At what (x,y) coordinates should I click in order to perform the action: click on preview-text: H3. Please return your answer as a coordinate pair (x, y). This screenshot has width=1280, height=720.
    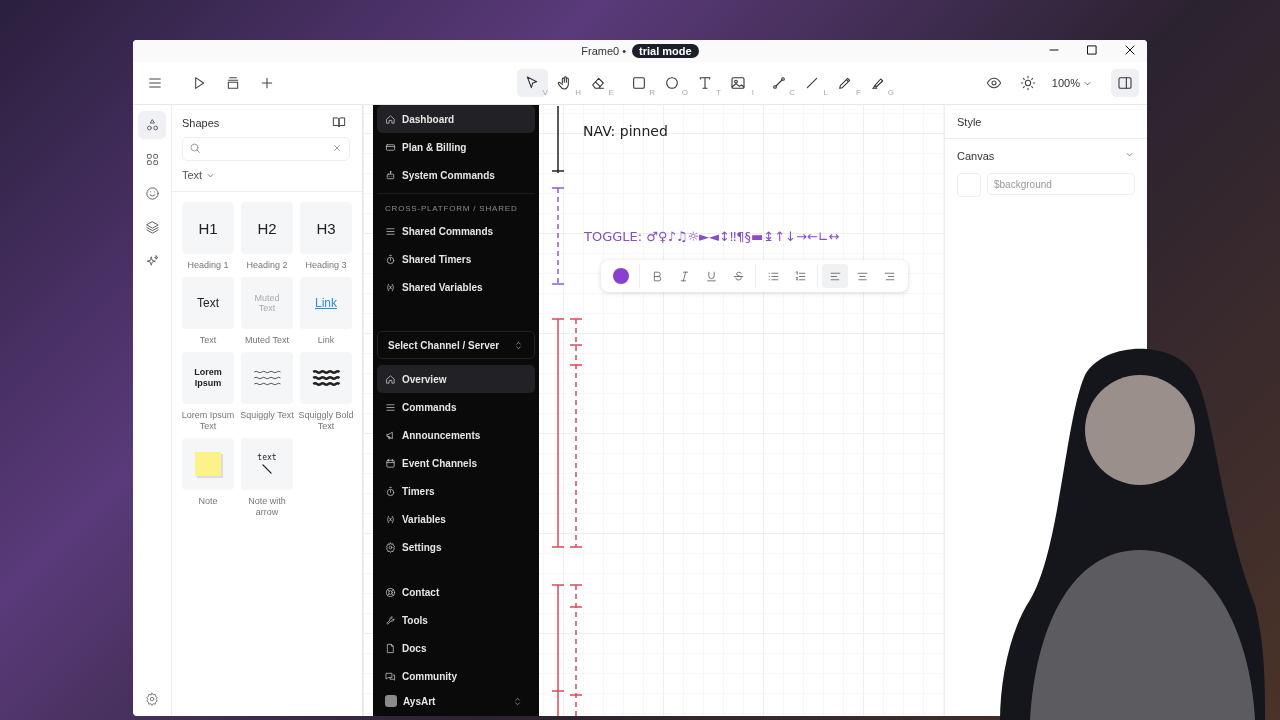
    Looking at the image, I should click on (326, 228).